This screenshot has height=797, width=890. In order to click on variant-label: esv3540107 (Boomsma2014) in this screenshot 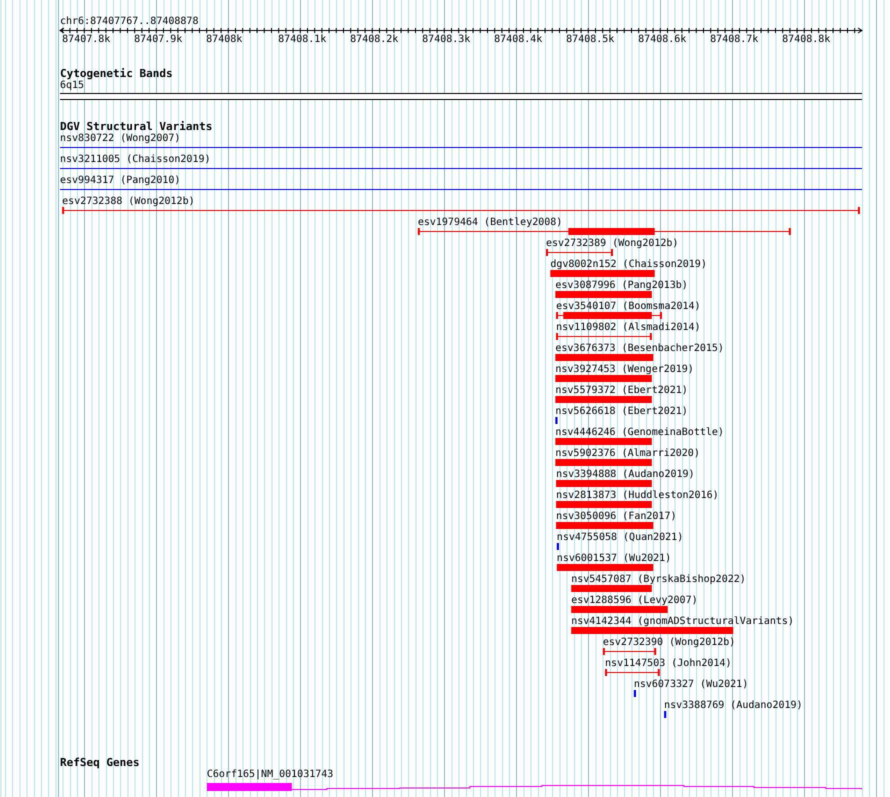, I will do `click(628, 307)`.